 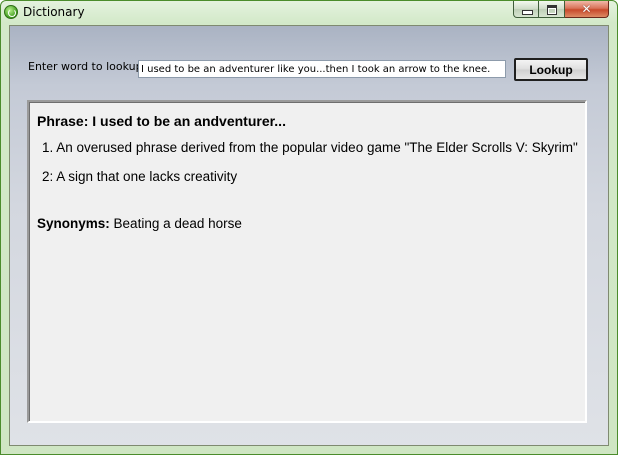 I want to click on definition-2: 2: A sign that one lacks creativity, so click(x=140, y=176).